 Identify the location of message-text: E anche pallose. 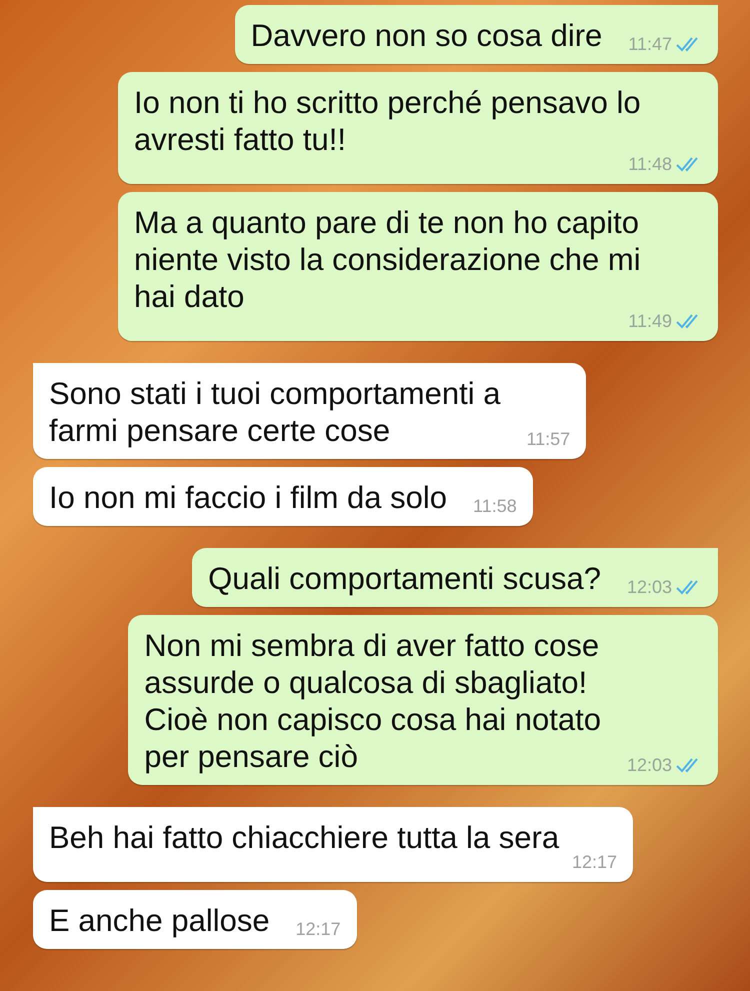
(159, 920).